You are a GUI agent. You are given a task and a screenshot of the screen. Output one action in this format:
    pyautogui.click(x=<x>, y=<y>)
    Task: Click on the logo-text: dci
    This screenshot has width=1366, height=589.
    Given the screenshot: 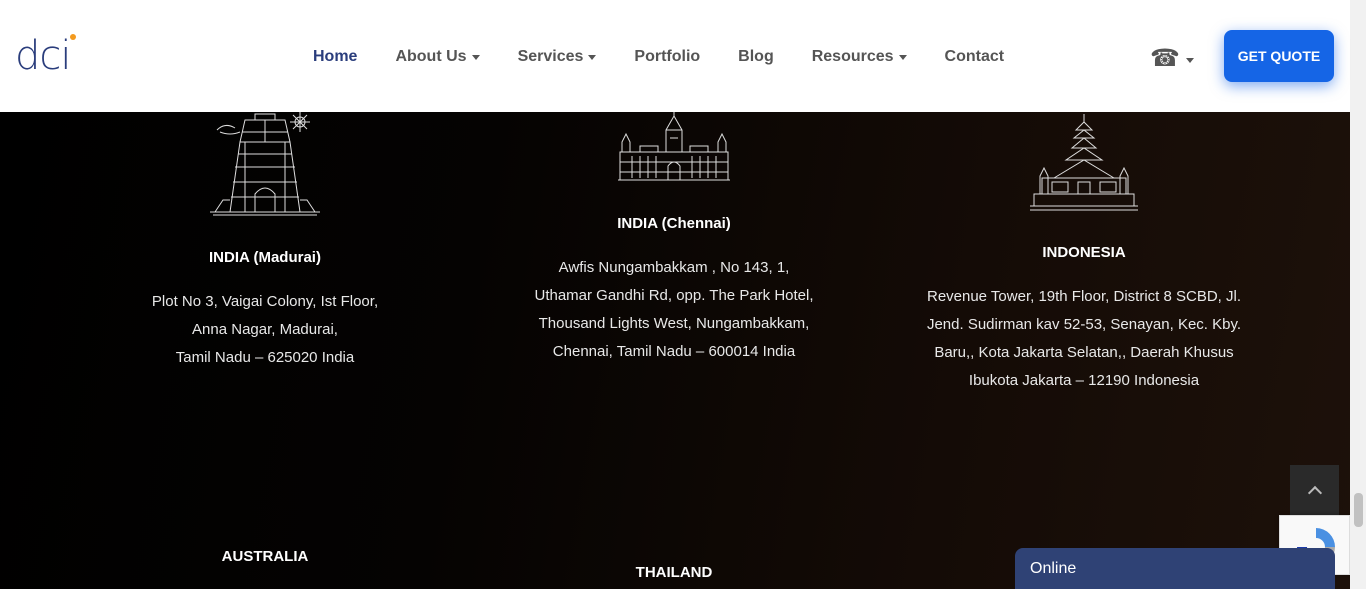 What is the action you would take?
    pyautogui.click(x=43, y=56)
    